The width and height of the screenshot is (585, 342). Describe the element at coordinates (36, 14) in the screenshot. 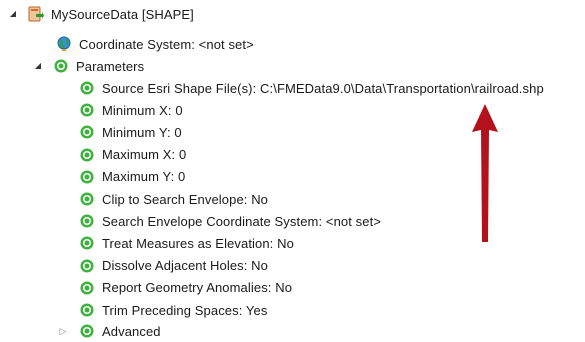

I see `reader-dataset-icon` at that location.